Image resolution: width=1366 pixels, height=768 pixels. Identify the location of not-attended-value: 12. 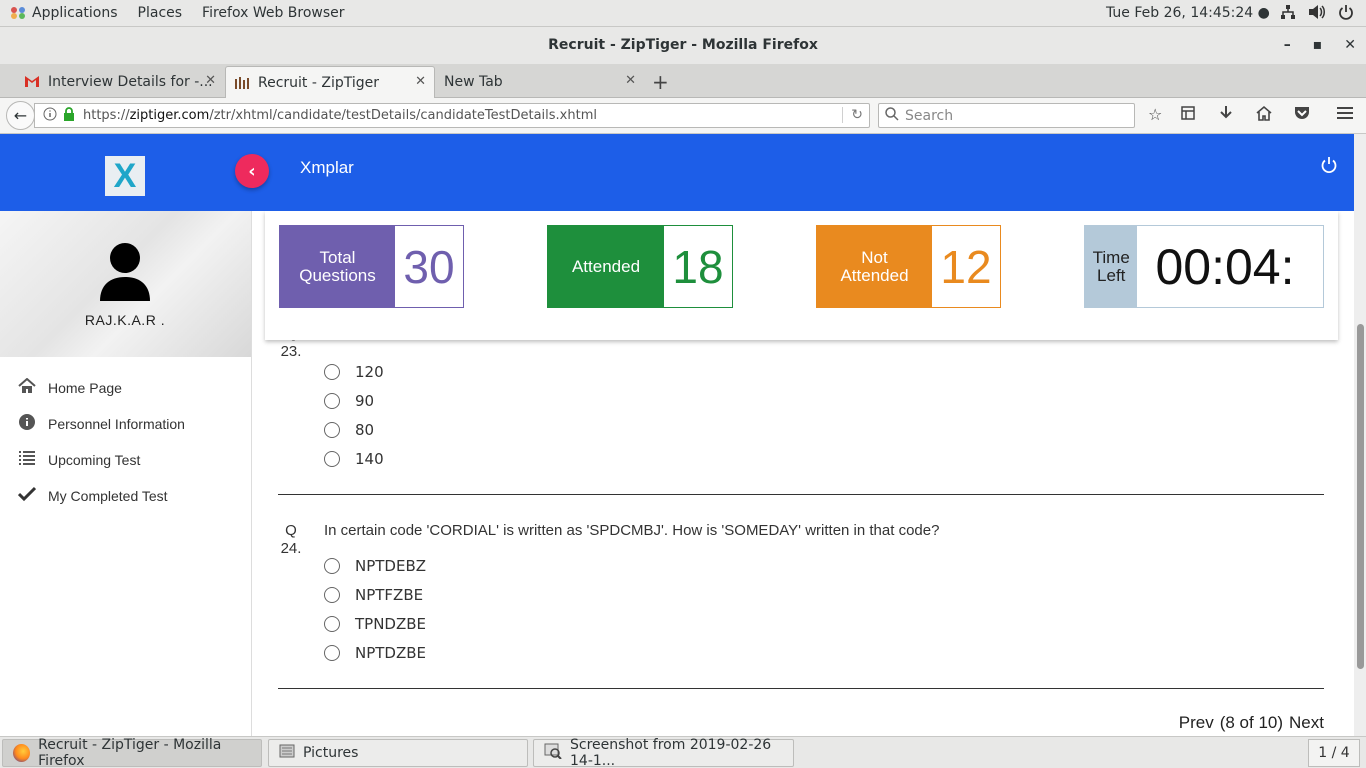
(966, 266).